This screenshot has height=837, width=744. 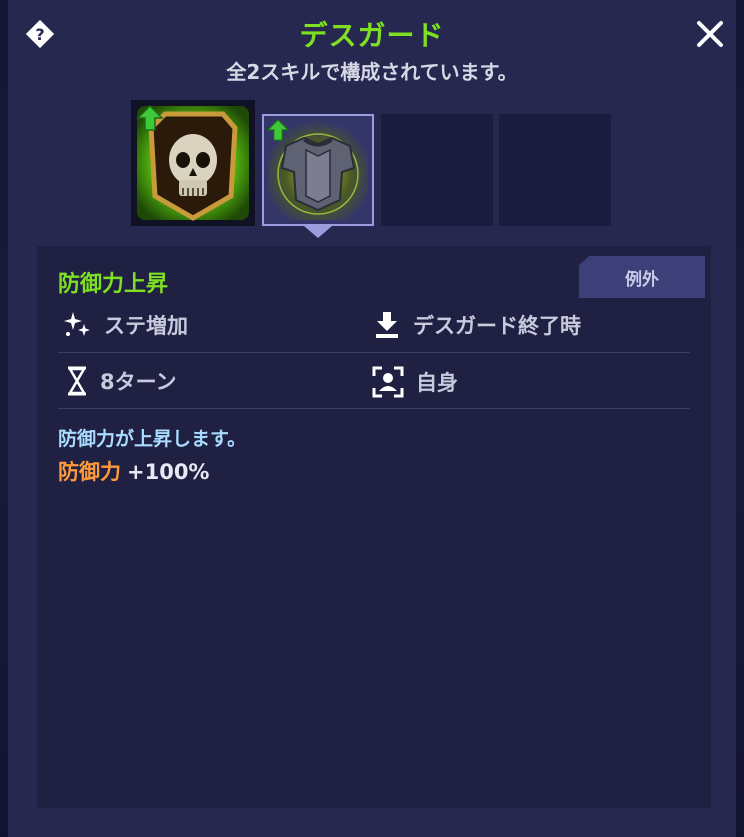 What do you see at coordinates (152, 439) in the screenshot?
I see `skill-description: 防御力が上昇します。` at bounding box center [152, 439].